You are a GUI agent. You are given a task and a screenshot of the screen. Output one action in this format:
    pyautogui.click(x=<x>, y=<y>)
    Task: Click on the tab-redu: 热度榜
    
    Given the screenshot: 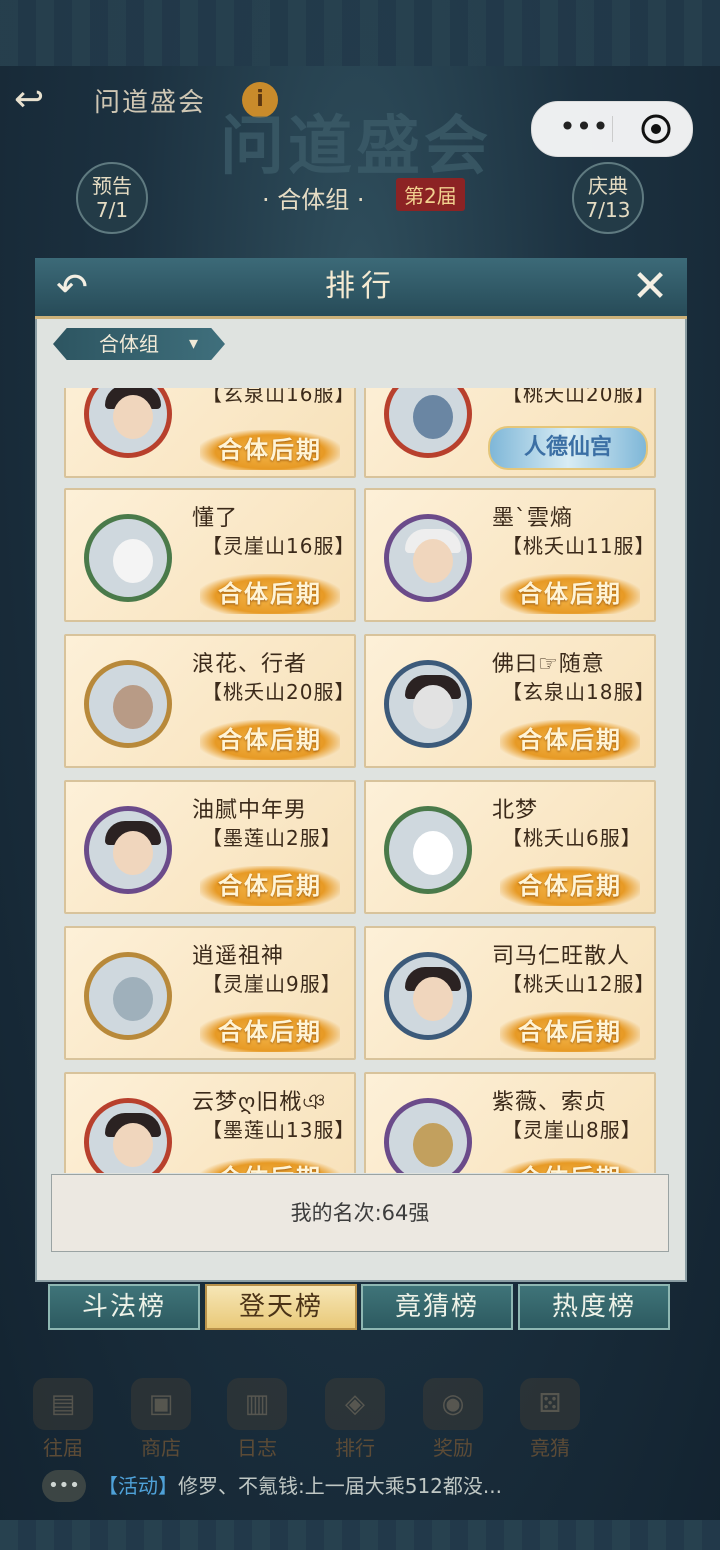 What is the action you would take?
    pyautogui.click(x=594, y=1307)
    